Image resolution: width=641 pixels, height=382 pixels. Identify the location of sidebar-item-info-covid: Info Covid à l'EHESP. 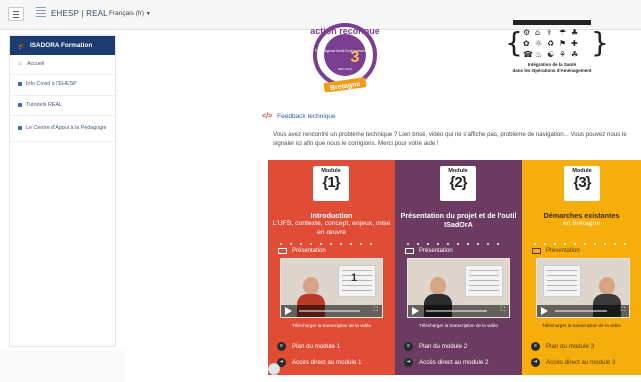
(62, 85).